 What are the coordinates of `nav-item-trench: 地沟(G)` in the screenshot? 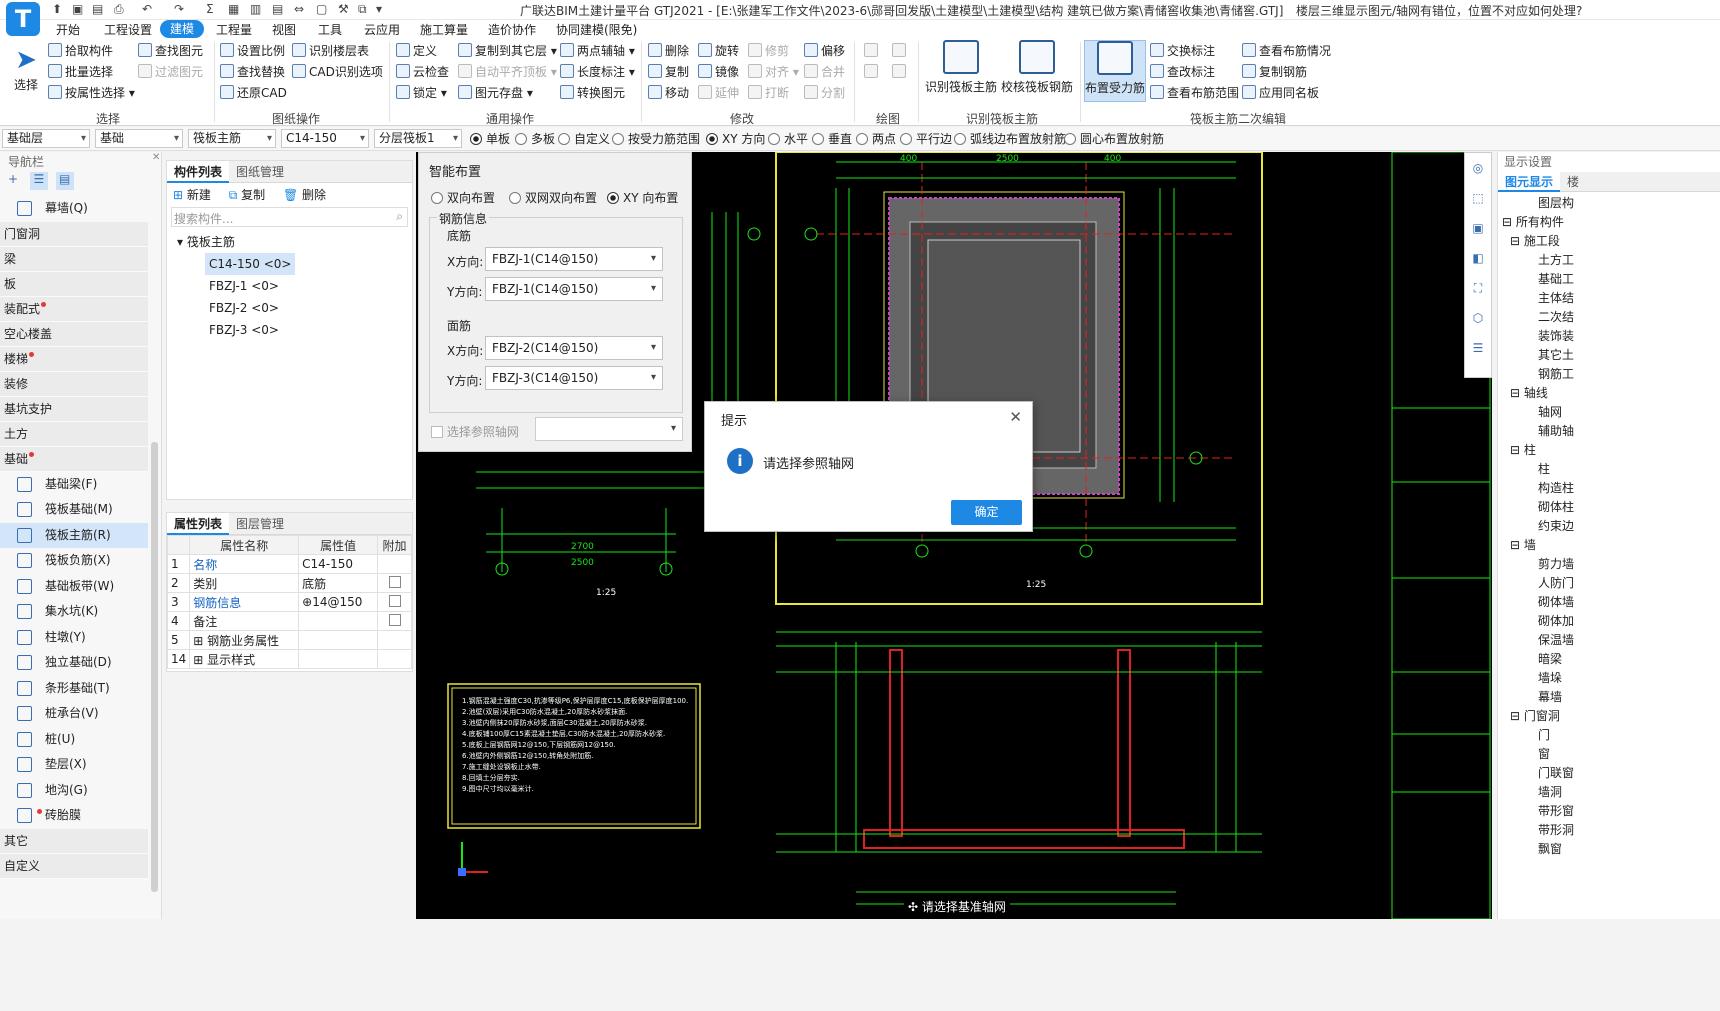 It's located at (74, 791).